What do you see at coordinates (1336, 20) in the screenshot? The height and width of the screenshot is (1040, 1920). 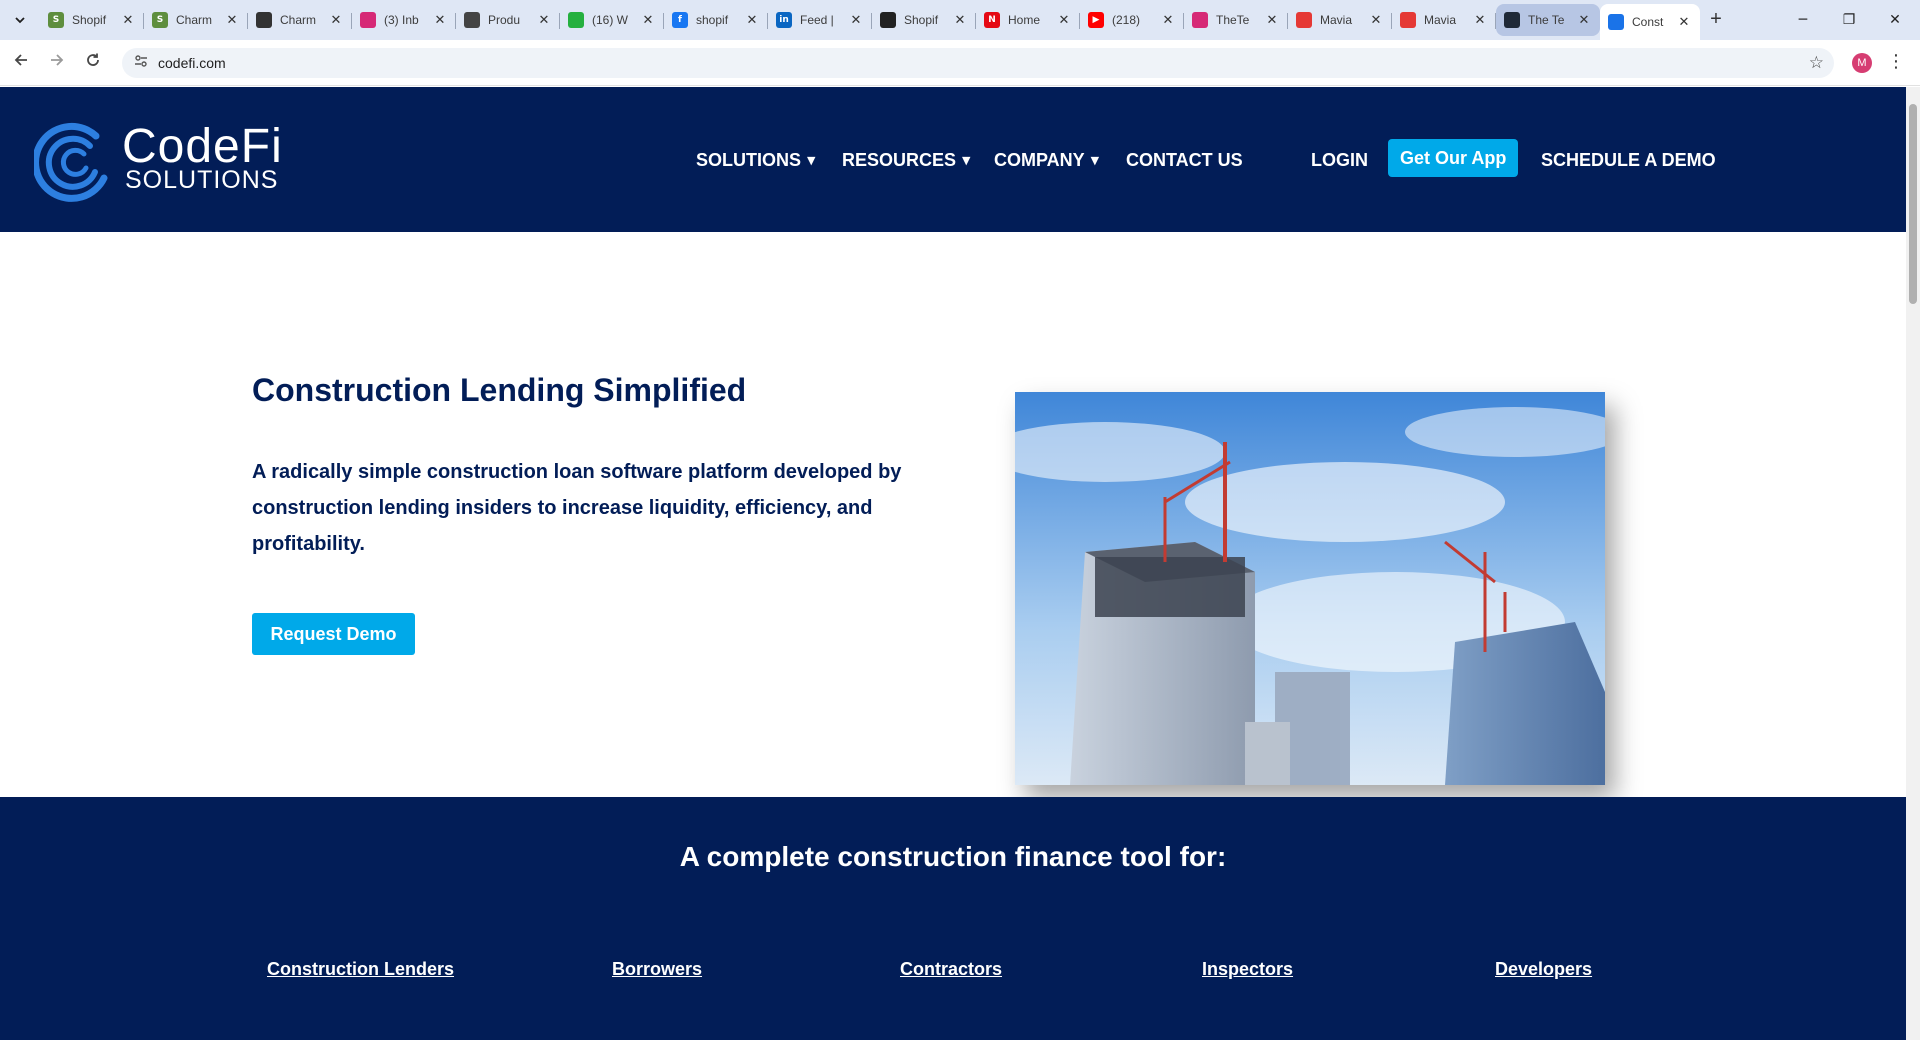 I see `tab-title: Mavia` at bounding box center [1336, 20].